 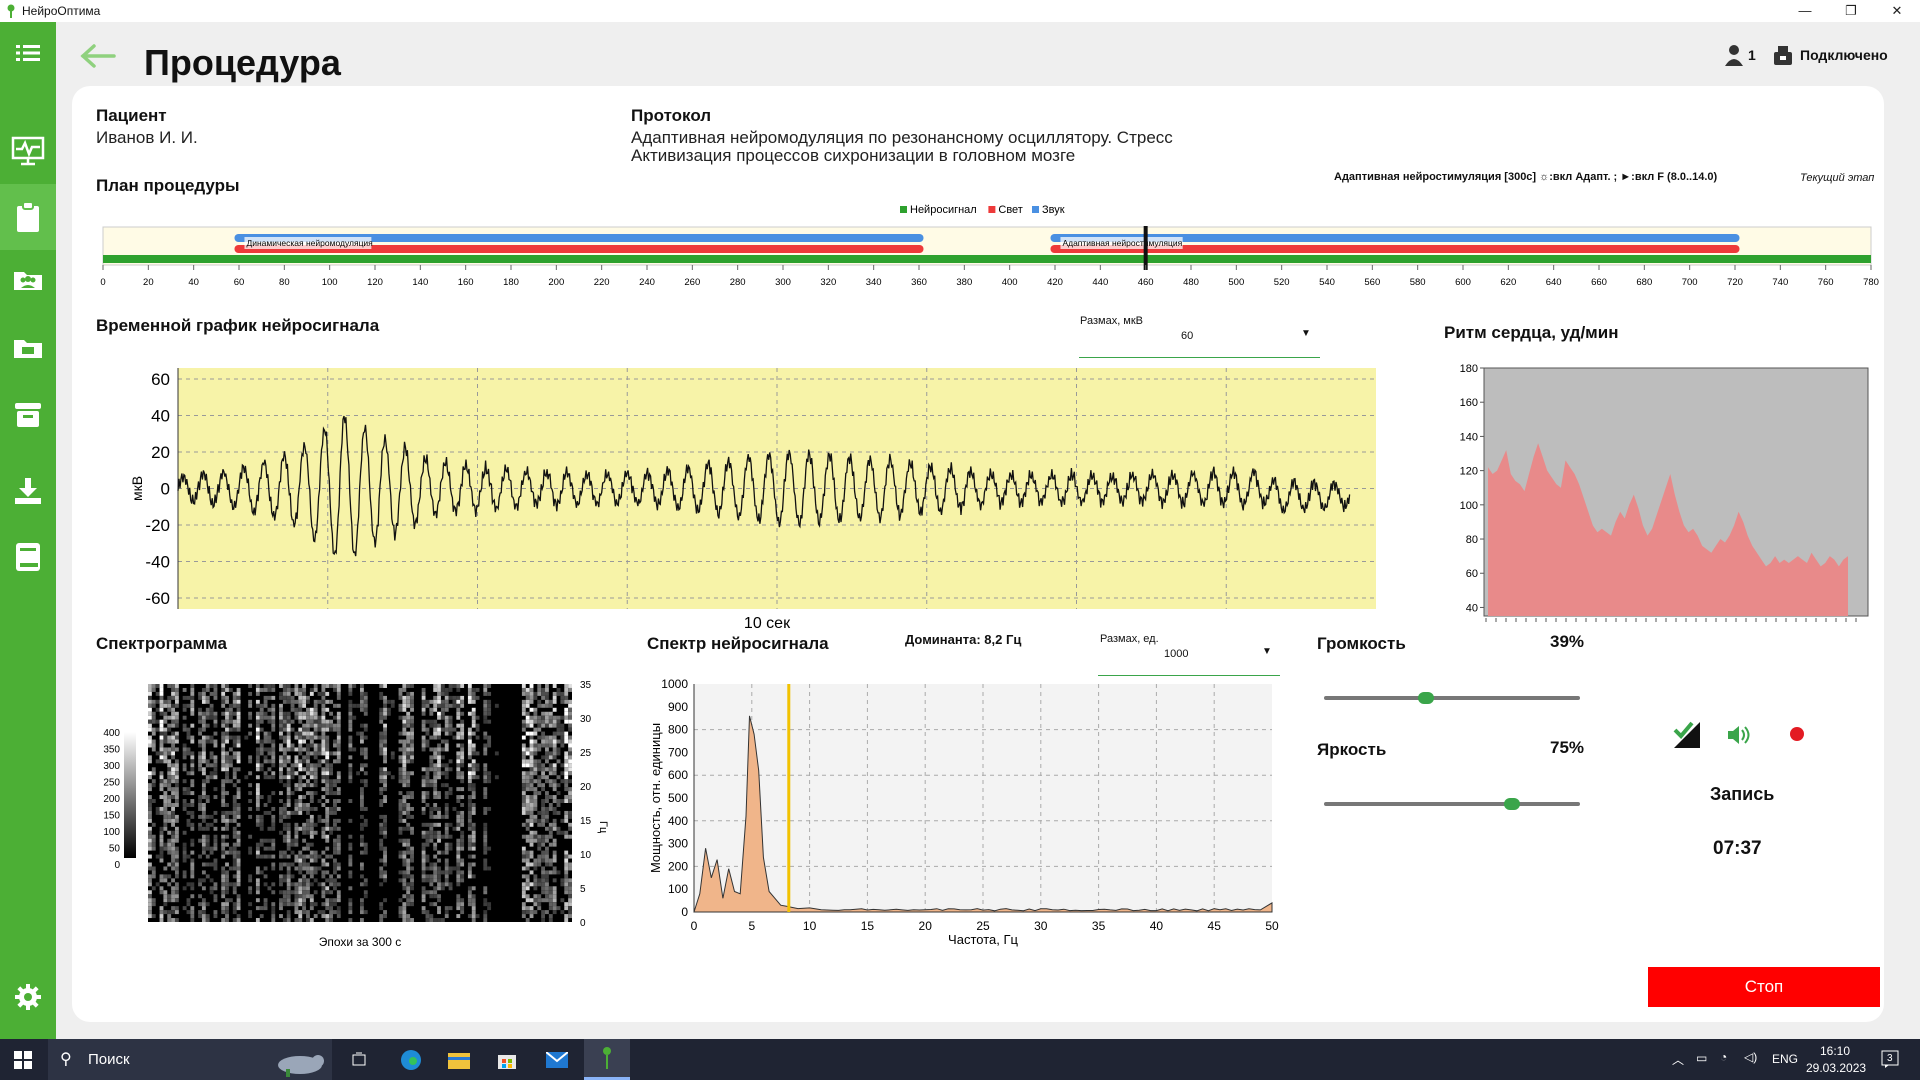 What do you see at coordinates (1452, 804) in the screenshot?
I see `brightness-slider` at bounding box center [1452, 804].